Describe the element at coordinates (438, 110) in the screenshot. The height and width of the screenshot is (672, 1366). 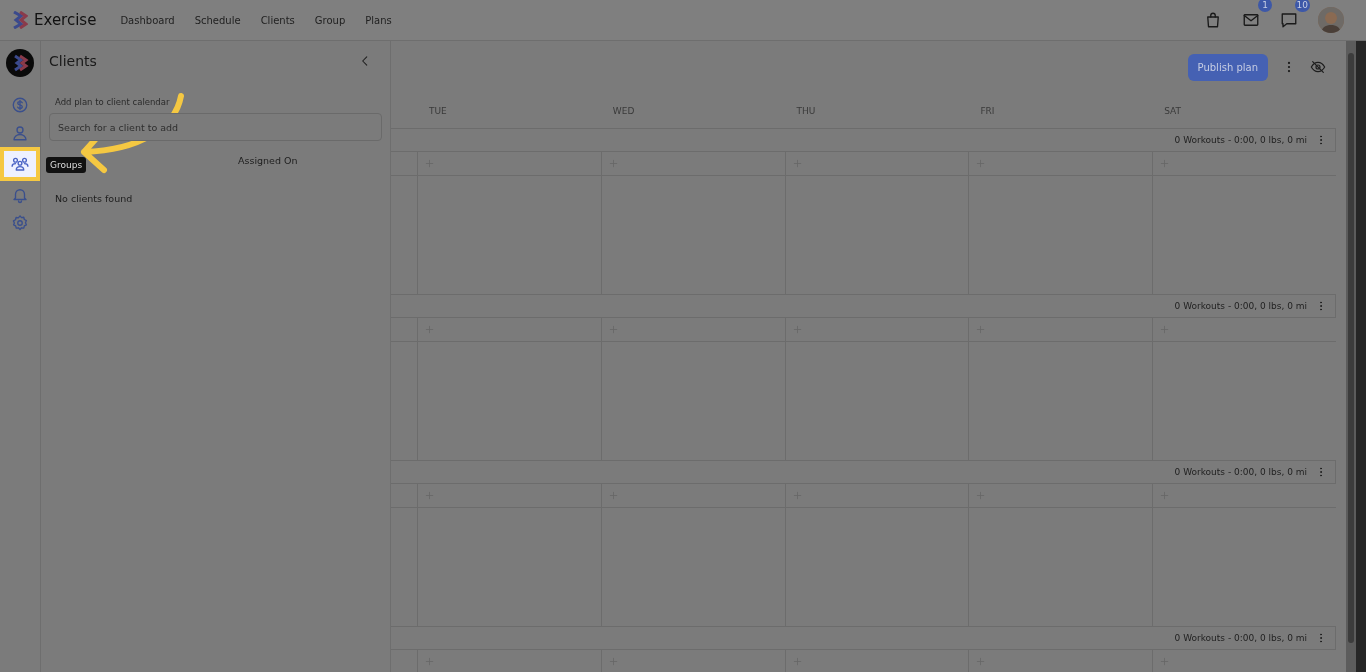
I see `day-header: TUE` at that location.